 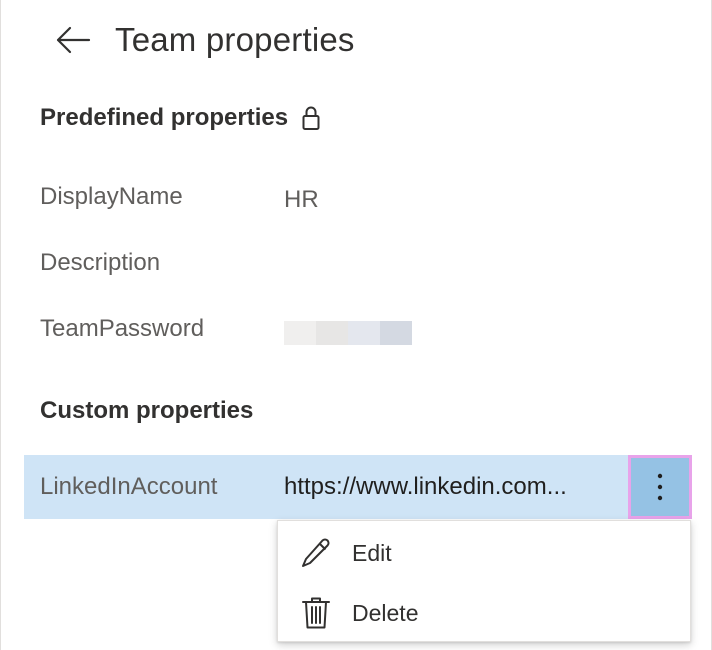 I want to click on custom-properties-title: Custom properties, so click(x=147, y=410).